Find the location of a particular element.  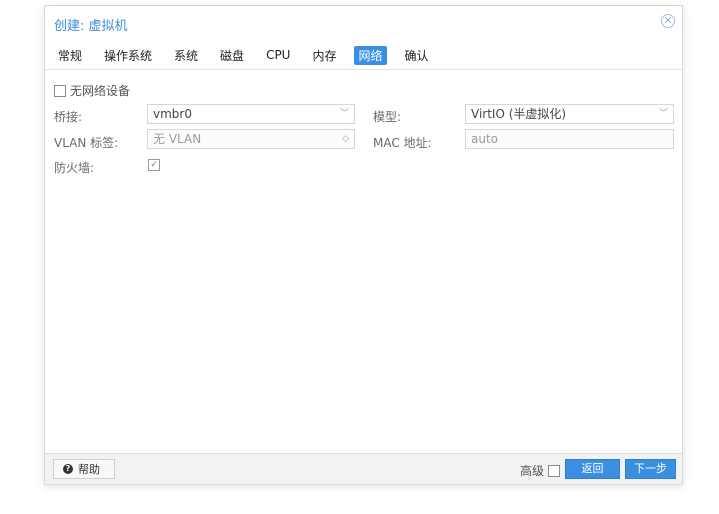

tab-system: 系统 is located at coordinates (186, 55).